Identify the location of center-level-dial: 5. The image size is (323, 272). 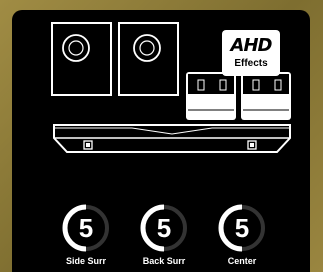
(241, 228).